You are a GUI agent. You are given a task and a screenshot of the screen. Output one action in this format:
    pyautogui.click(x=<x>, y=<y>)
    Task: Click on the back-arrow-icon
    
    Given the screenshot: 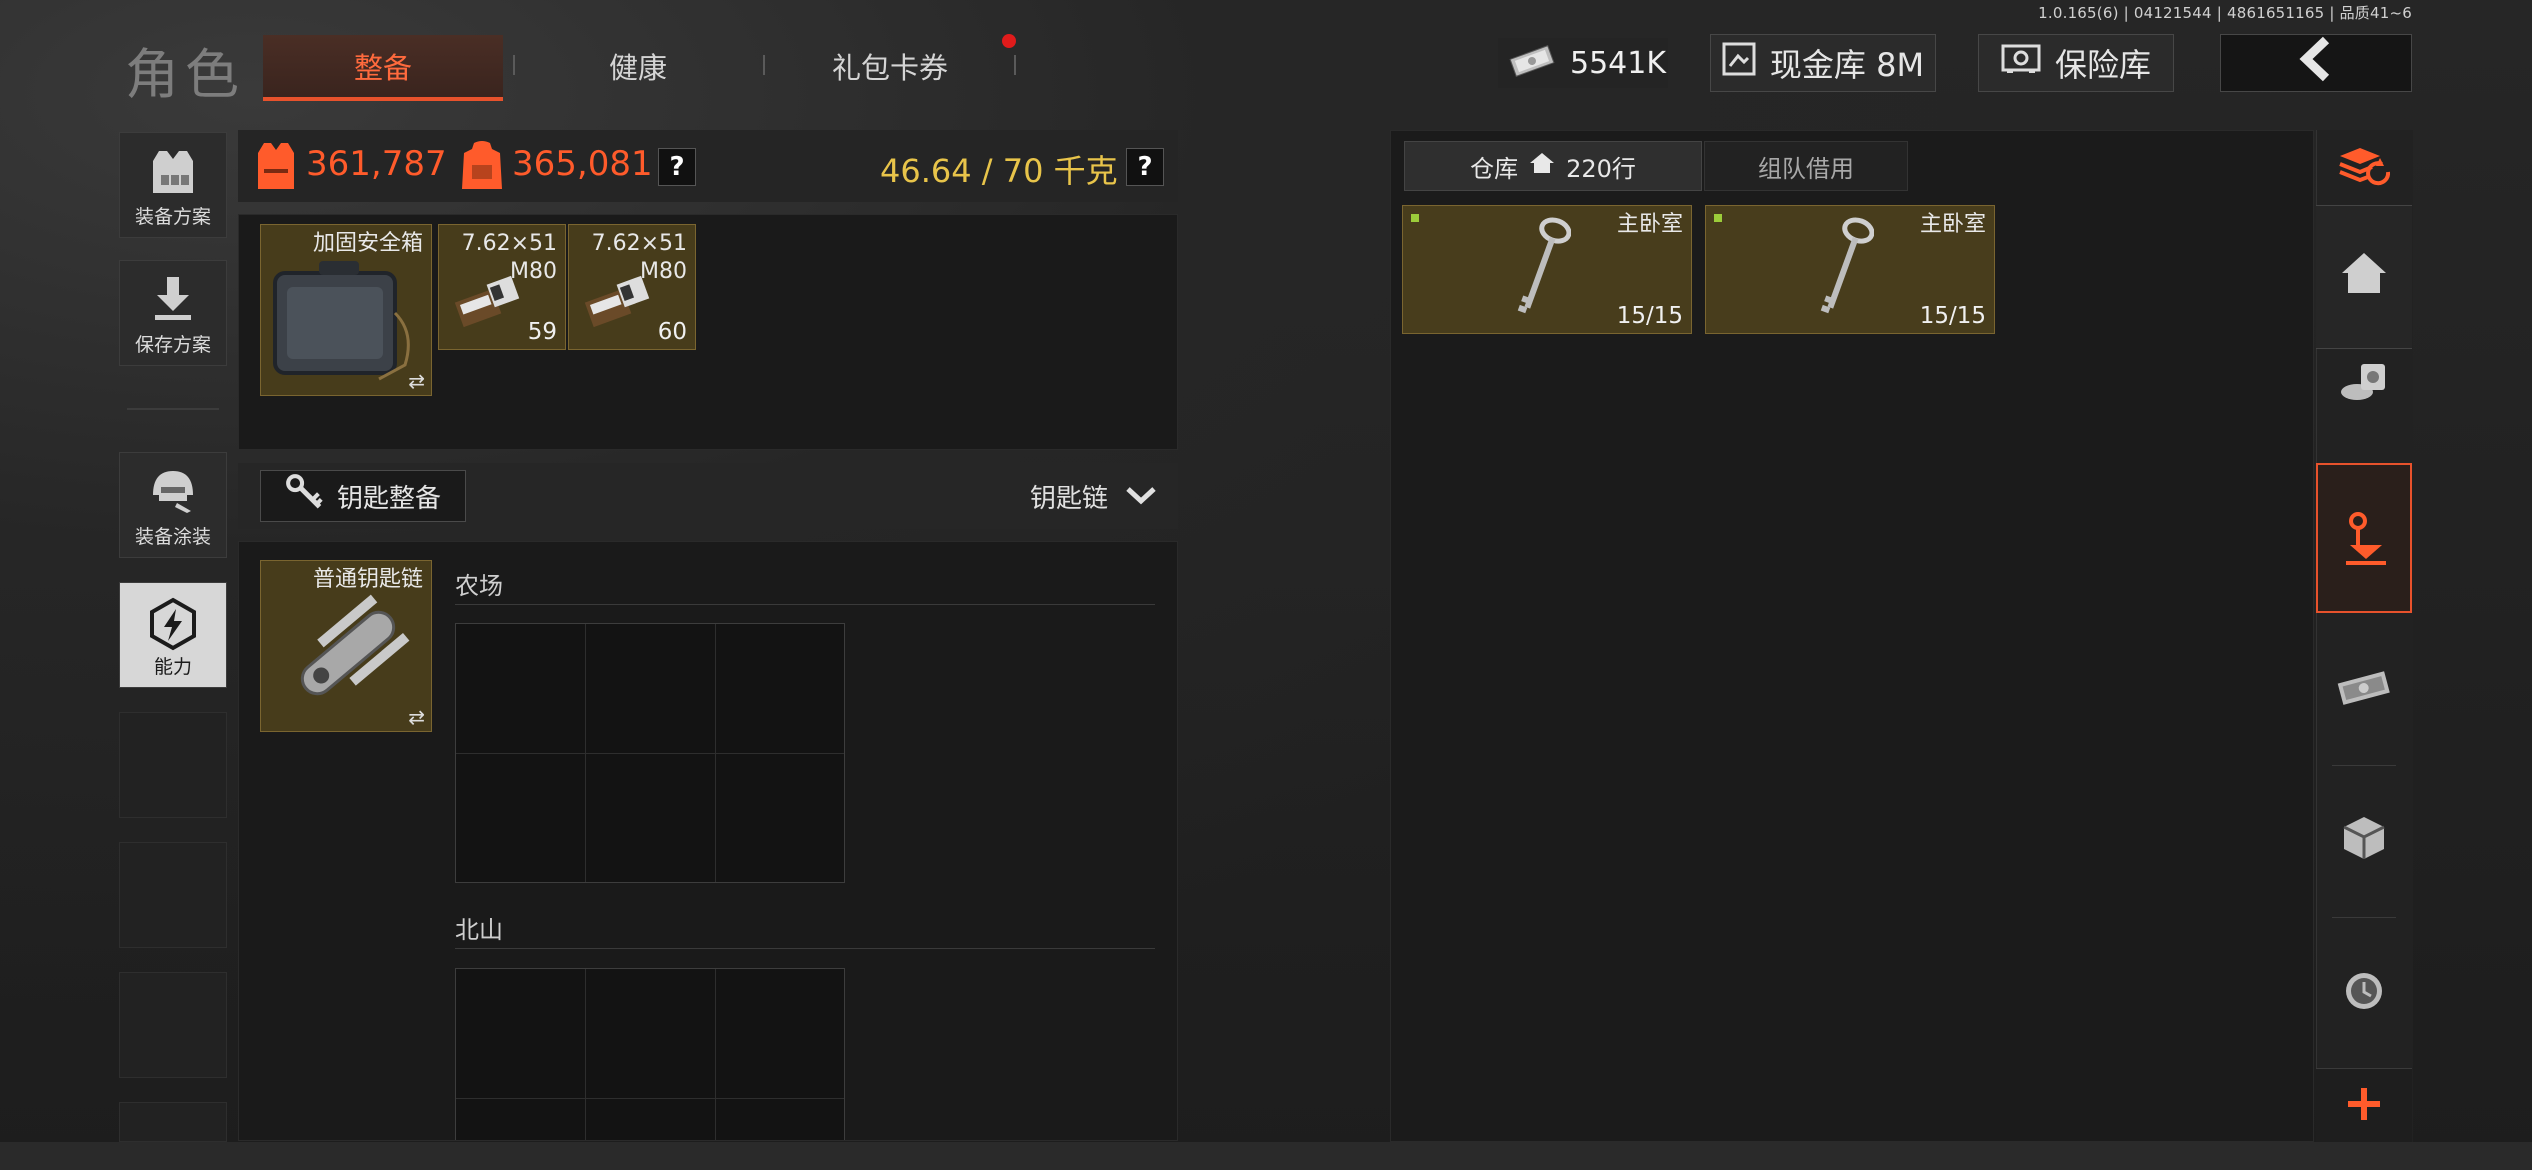 What is the action you would take?
    pyautogui.click(x=2316, y=63)
    